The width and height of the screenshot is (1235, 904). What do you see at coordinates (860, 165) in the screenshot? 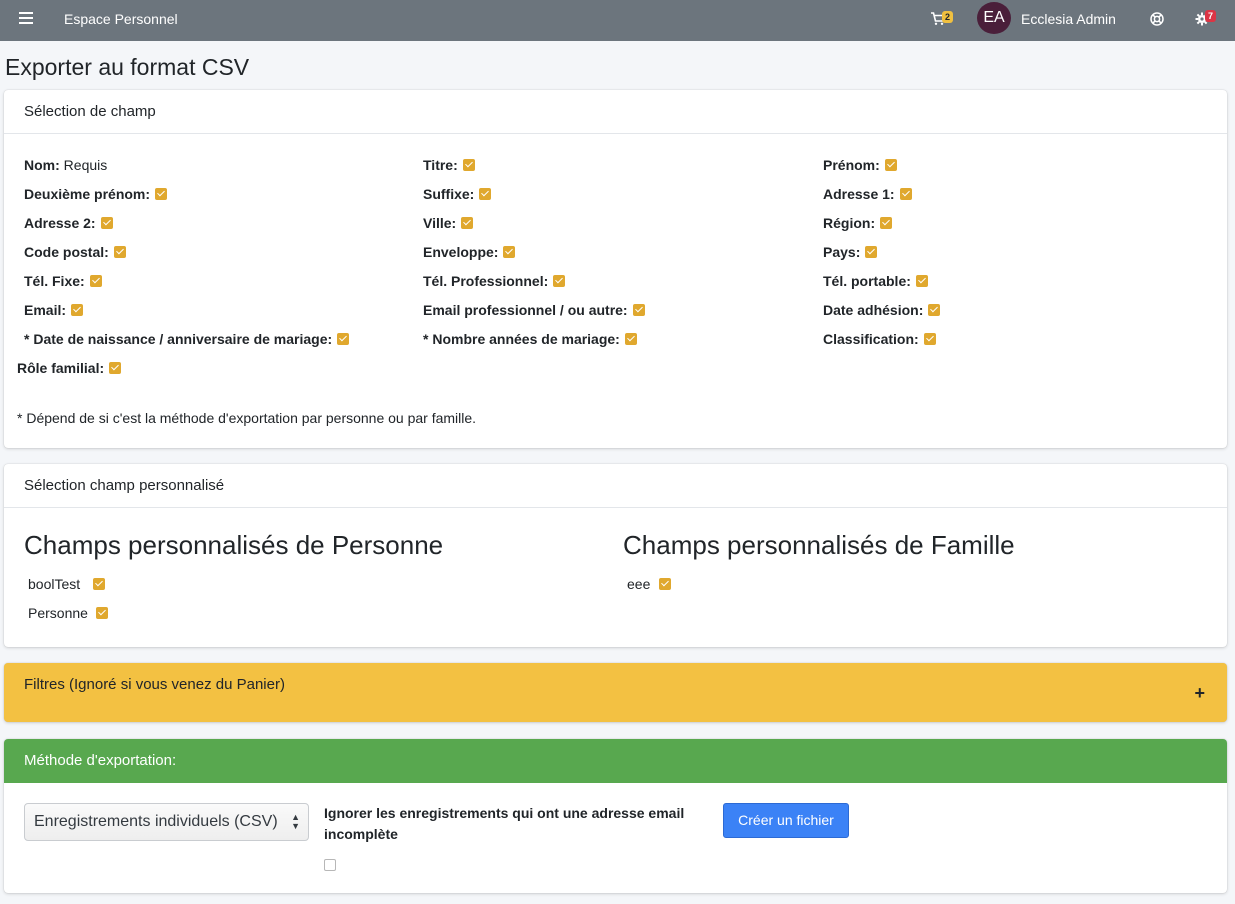
I see `field-prenom: Prénom:` at bounding box center [860, 165].